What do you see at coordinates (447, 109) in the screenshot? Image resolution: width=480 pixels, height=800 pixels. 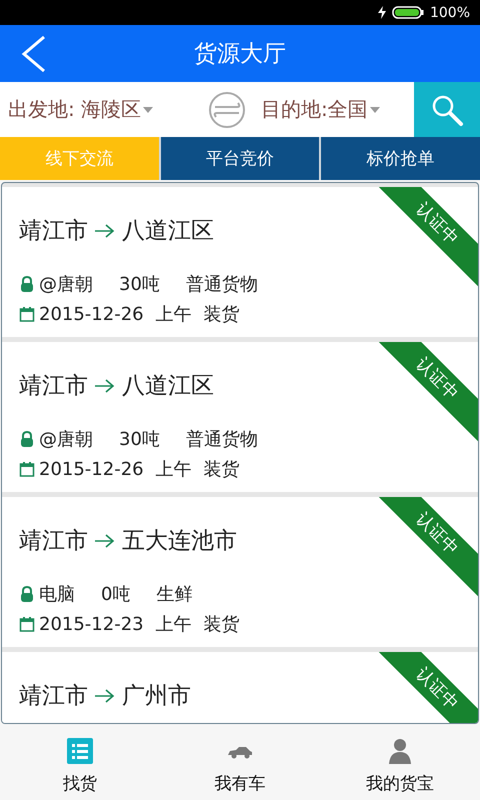 I see `search-button` at bounding box center [447, 109].